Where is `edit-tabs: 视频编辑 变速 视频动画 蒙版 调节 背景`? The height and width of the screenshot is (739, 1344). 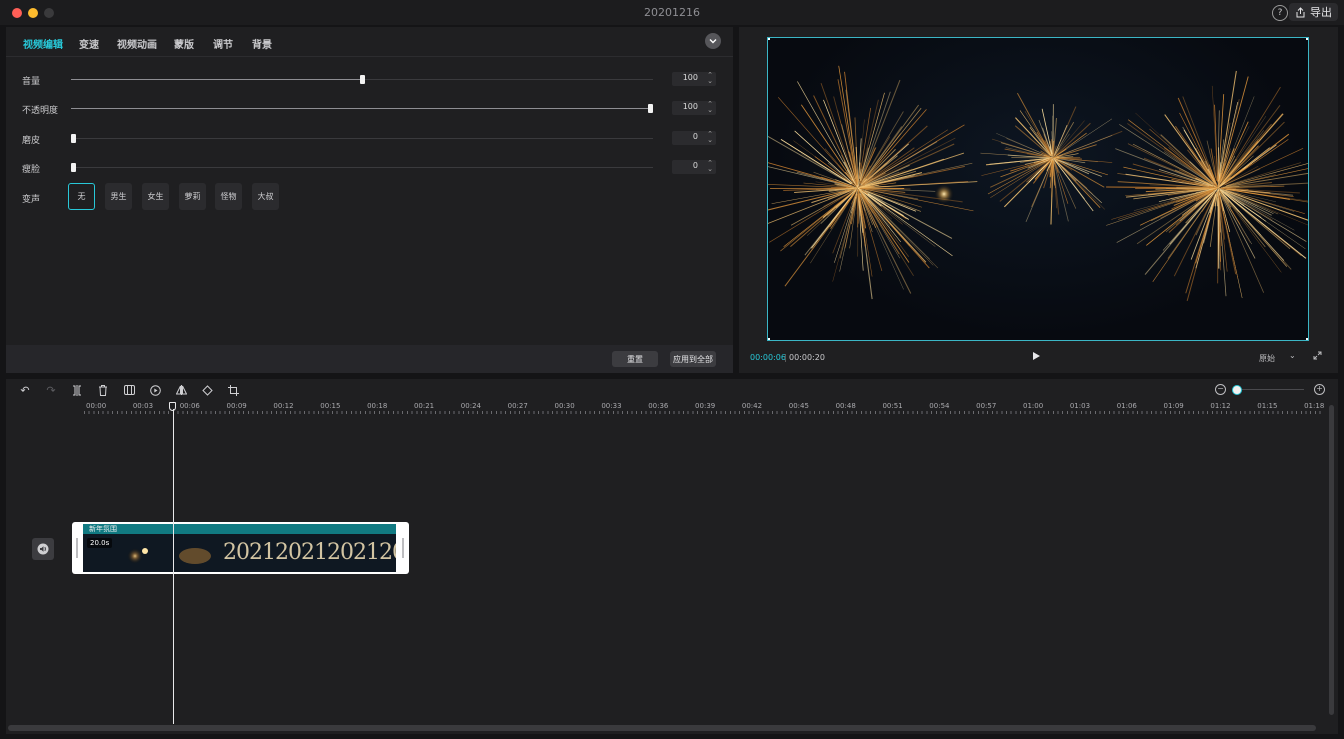
edit-tabs: 视频编辑 变速 视频动画 蒙版 调节 背景 is located at coordinates (369, 42).